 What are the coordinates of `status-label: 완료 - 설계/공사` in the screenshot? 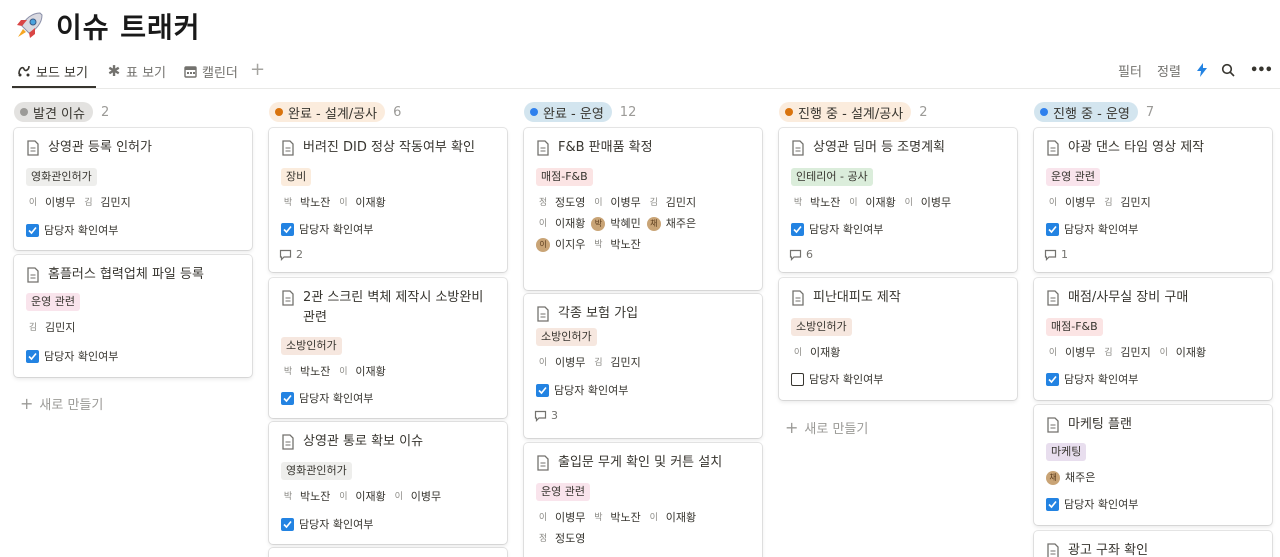 It's located at (333, 114).